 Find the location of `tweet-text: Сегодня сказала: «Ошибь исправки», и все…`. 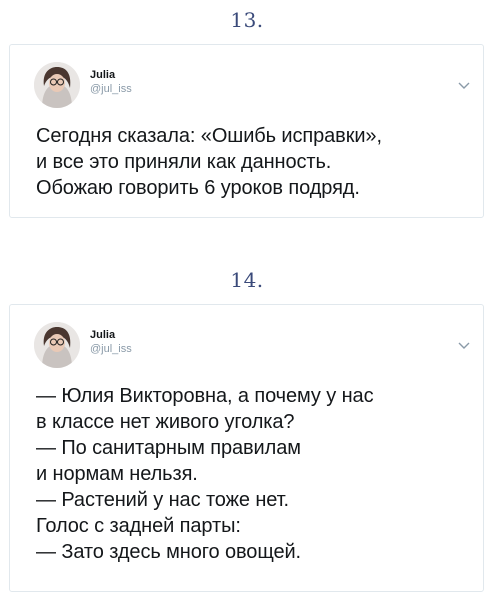

tweet-text: Сегодня сказала: «Ошибь исправки», и все… is located at coordinates (209, 162).